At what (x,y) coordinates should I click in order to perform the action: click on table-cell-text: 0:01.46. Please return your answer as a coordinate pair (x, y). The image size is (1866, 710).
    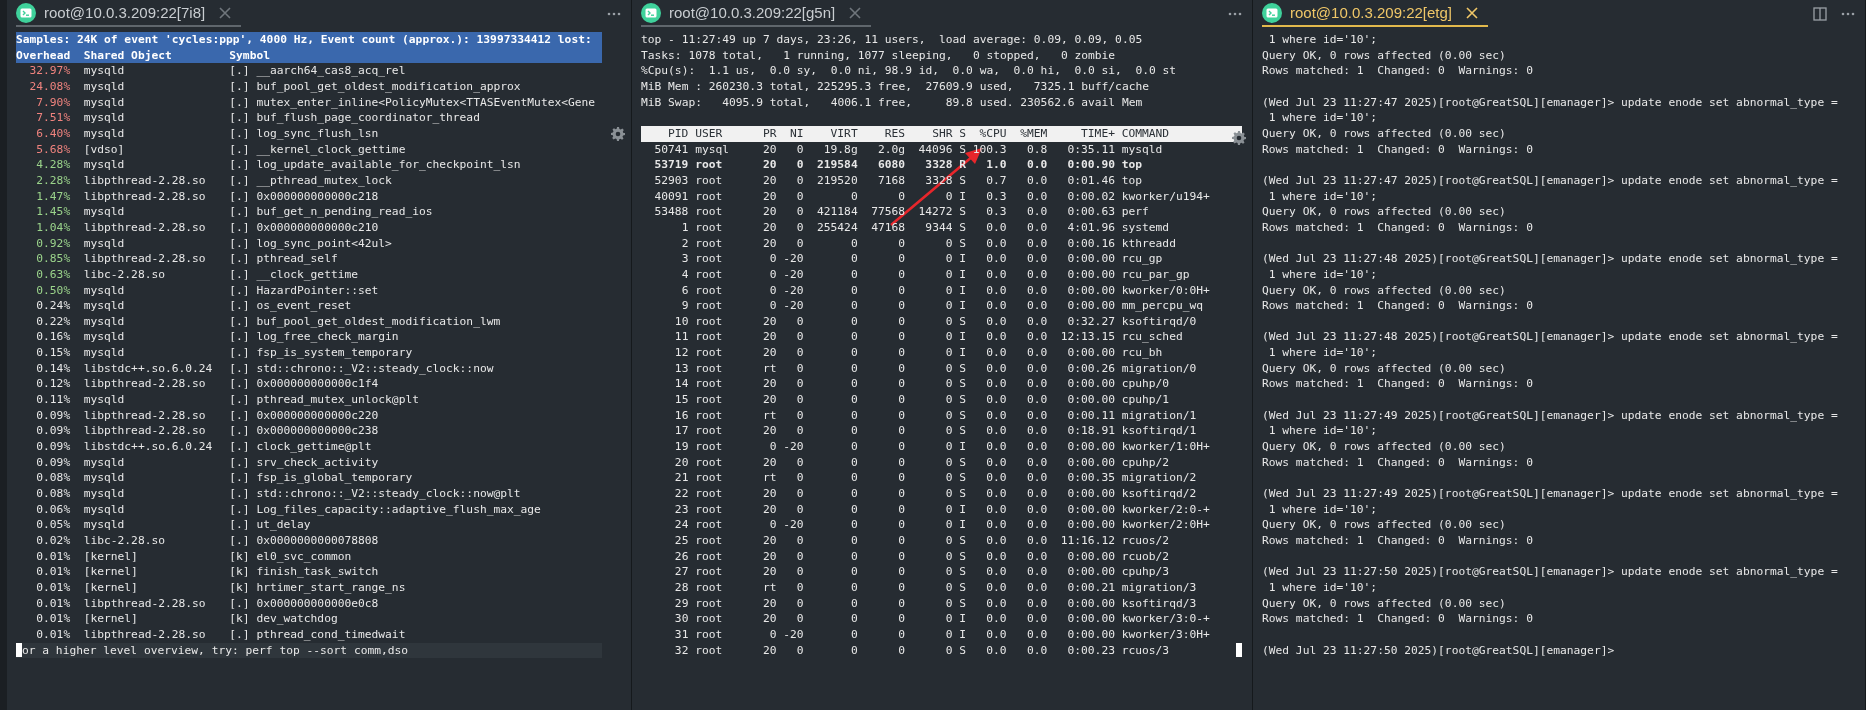
    Looking at the image, I should click on (1090, 180).